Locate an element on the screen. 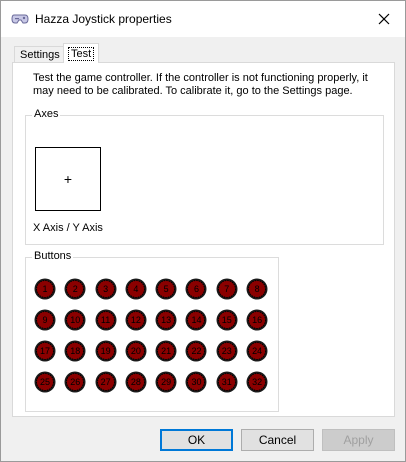 This screenshot has width=406, height=462. joystick-button-indicator: 24 is located at coordinates (257, 351).